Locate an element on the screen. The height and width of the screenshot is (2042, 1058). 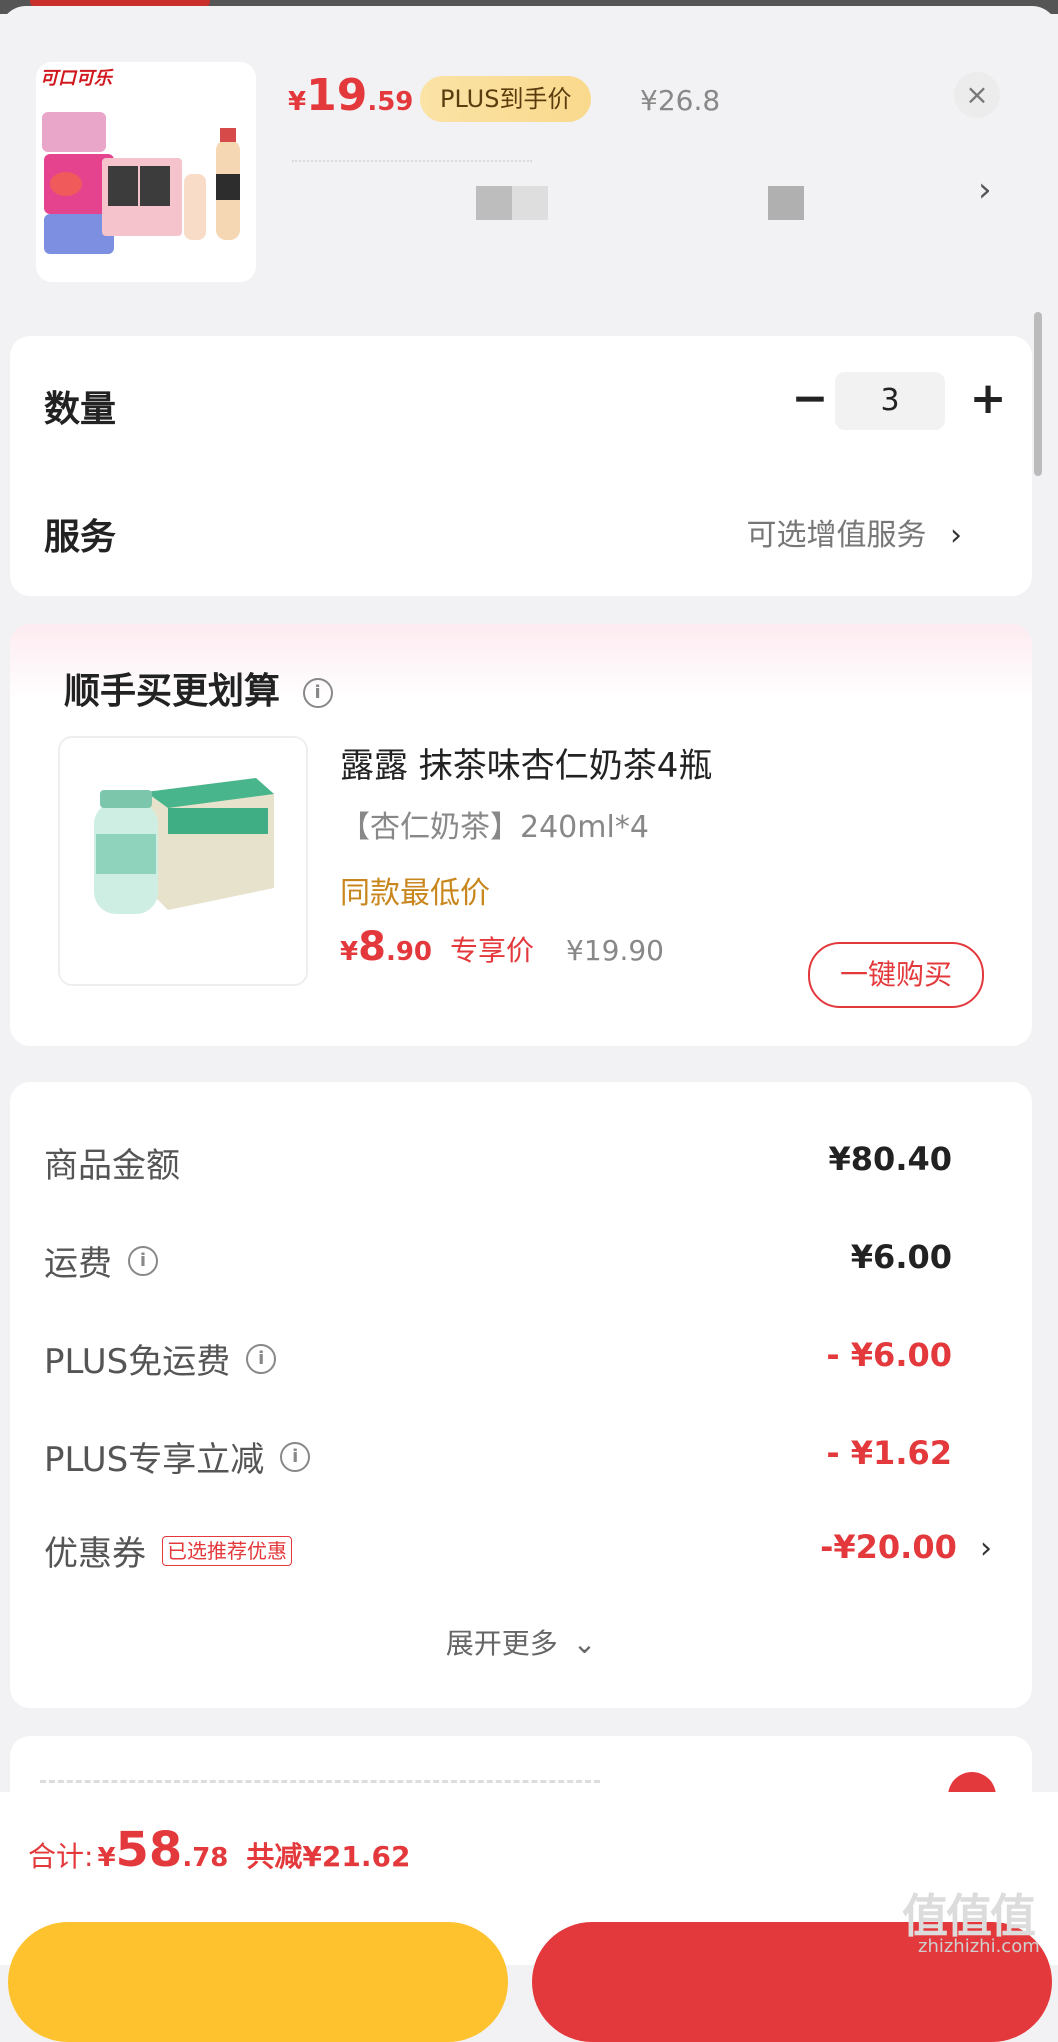
spec-selector: › is located at coordinates (648, 191).